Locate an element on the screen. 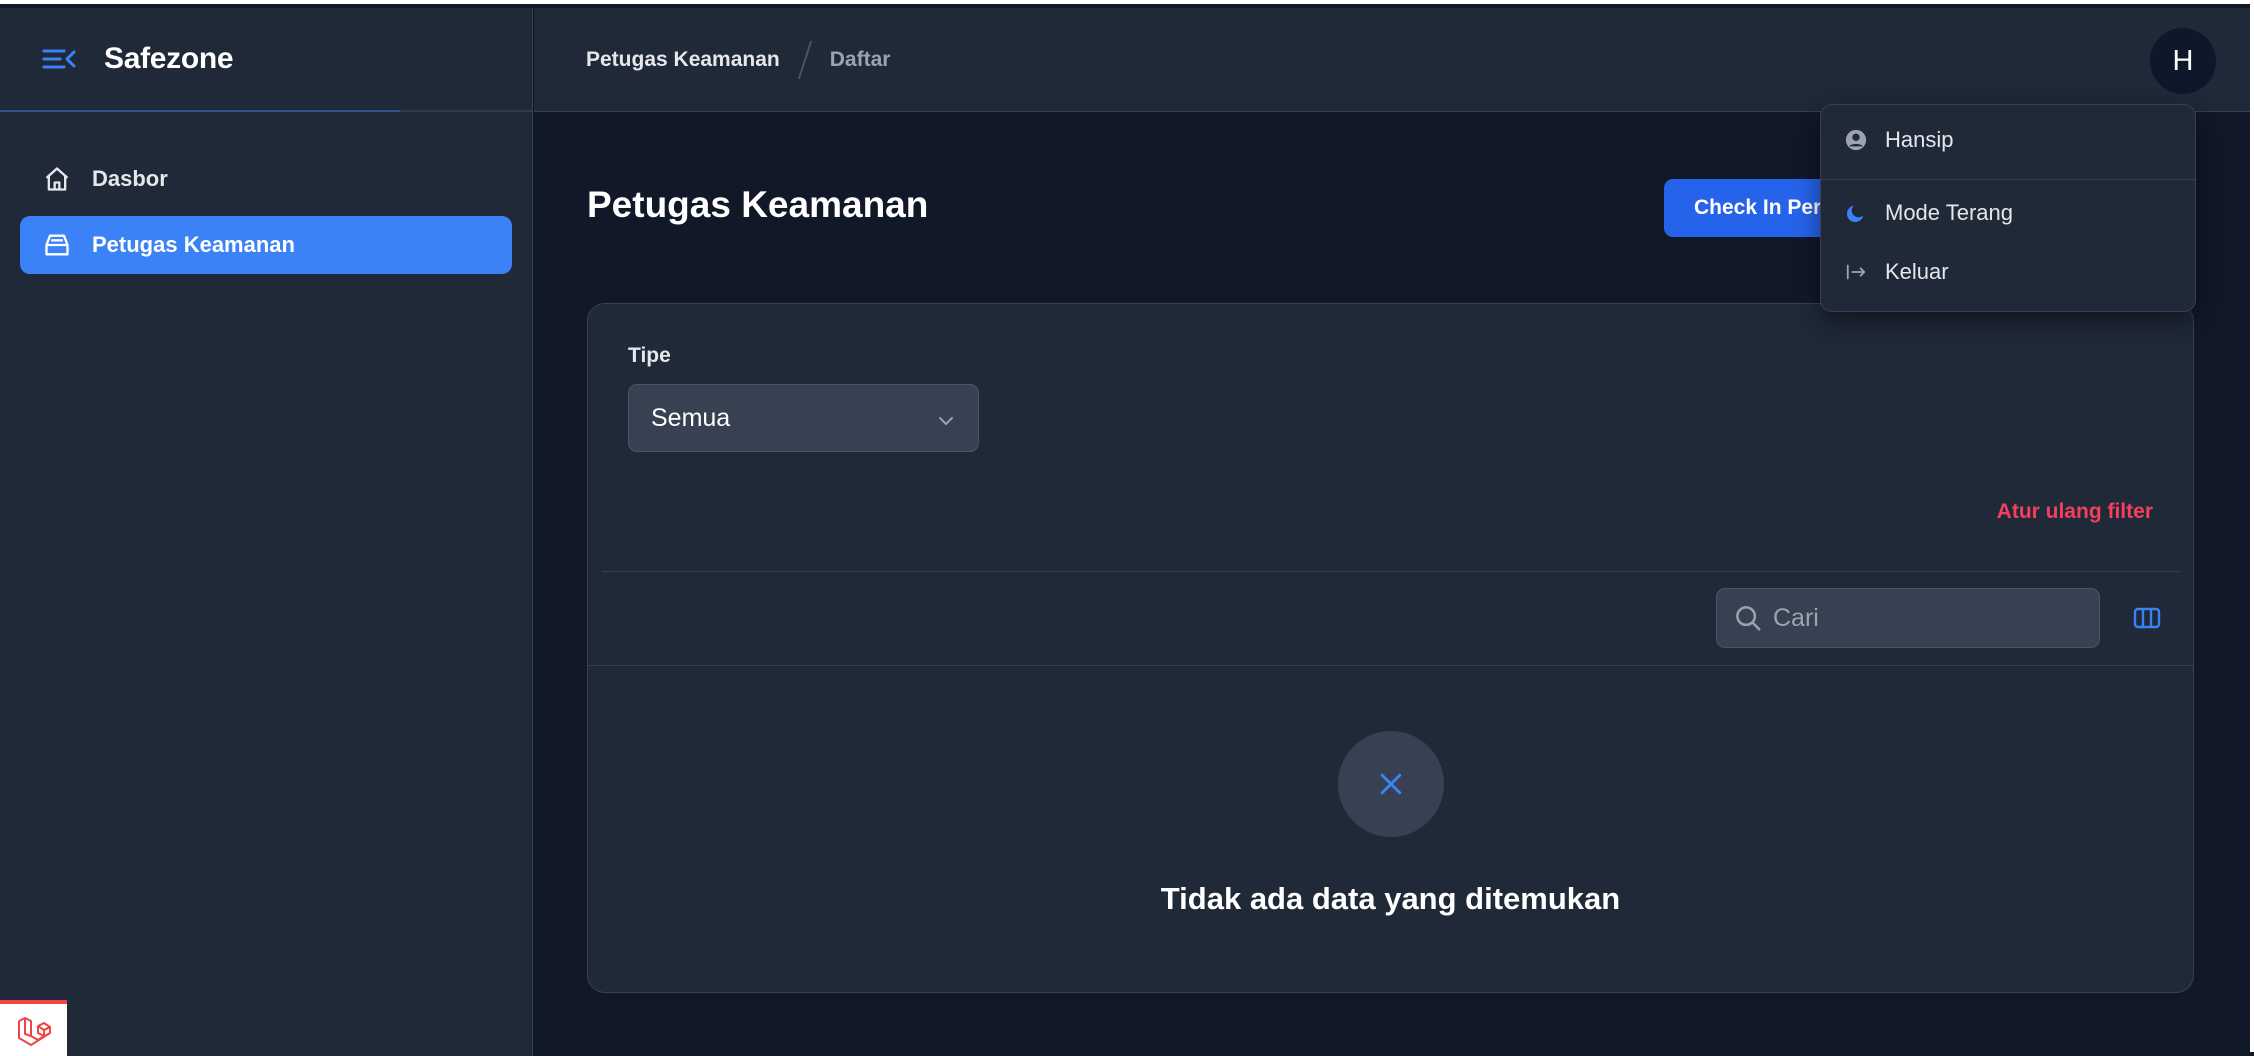 The height and width of the screenshot is (1056, 2254). reset-filter-link: Atur ulang filter is located at coordinates (2075, 512).